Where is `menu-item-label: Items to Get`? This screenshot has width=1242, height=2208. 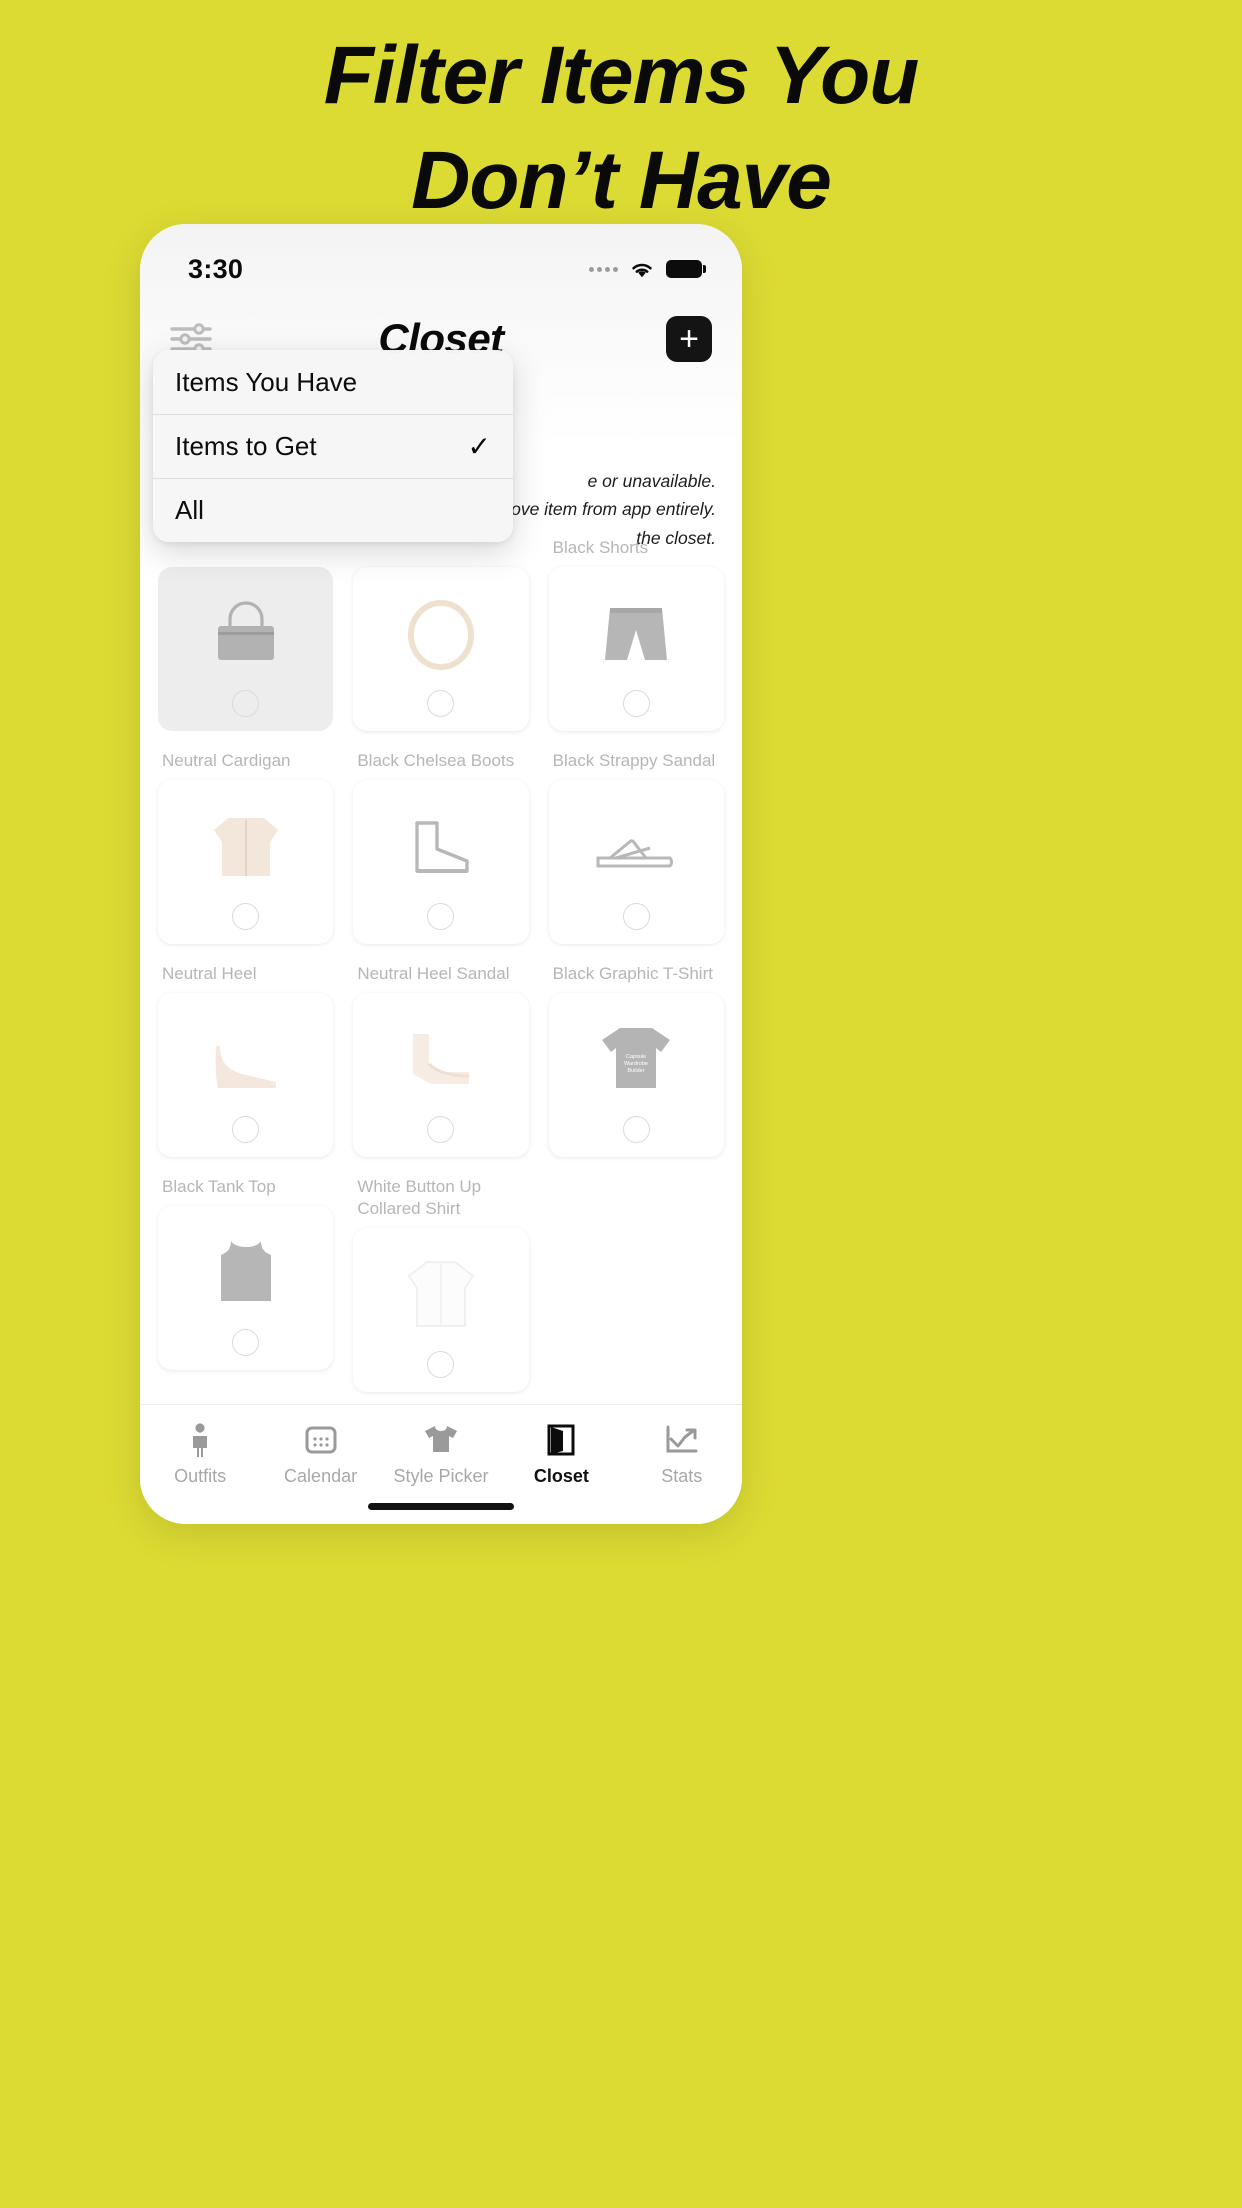
menu-item-label: Items to Get is located at coordinates (246, 446).